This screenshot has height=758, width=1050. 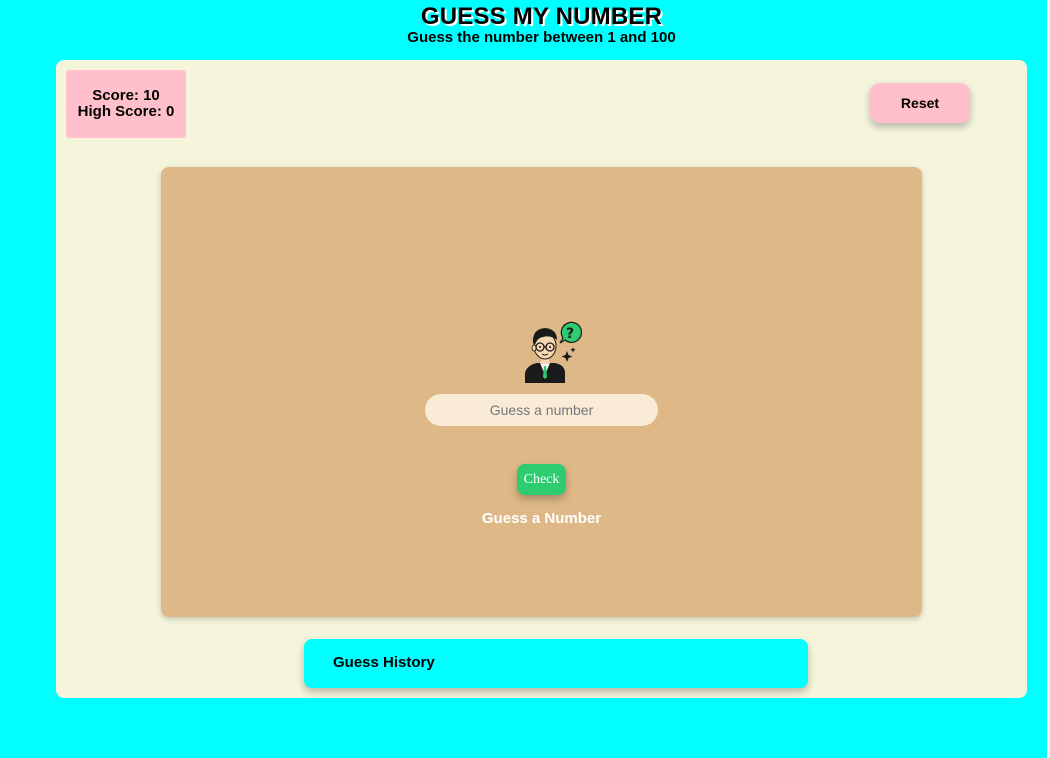 I want to click on thinking-person-icon: ?, so click(x=554, y=352).